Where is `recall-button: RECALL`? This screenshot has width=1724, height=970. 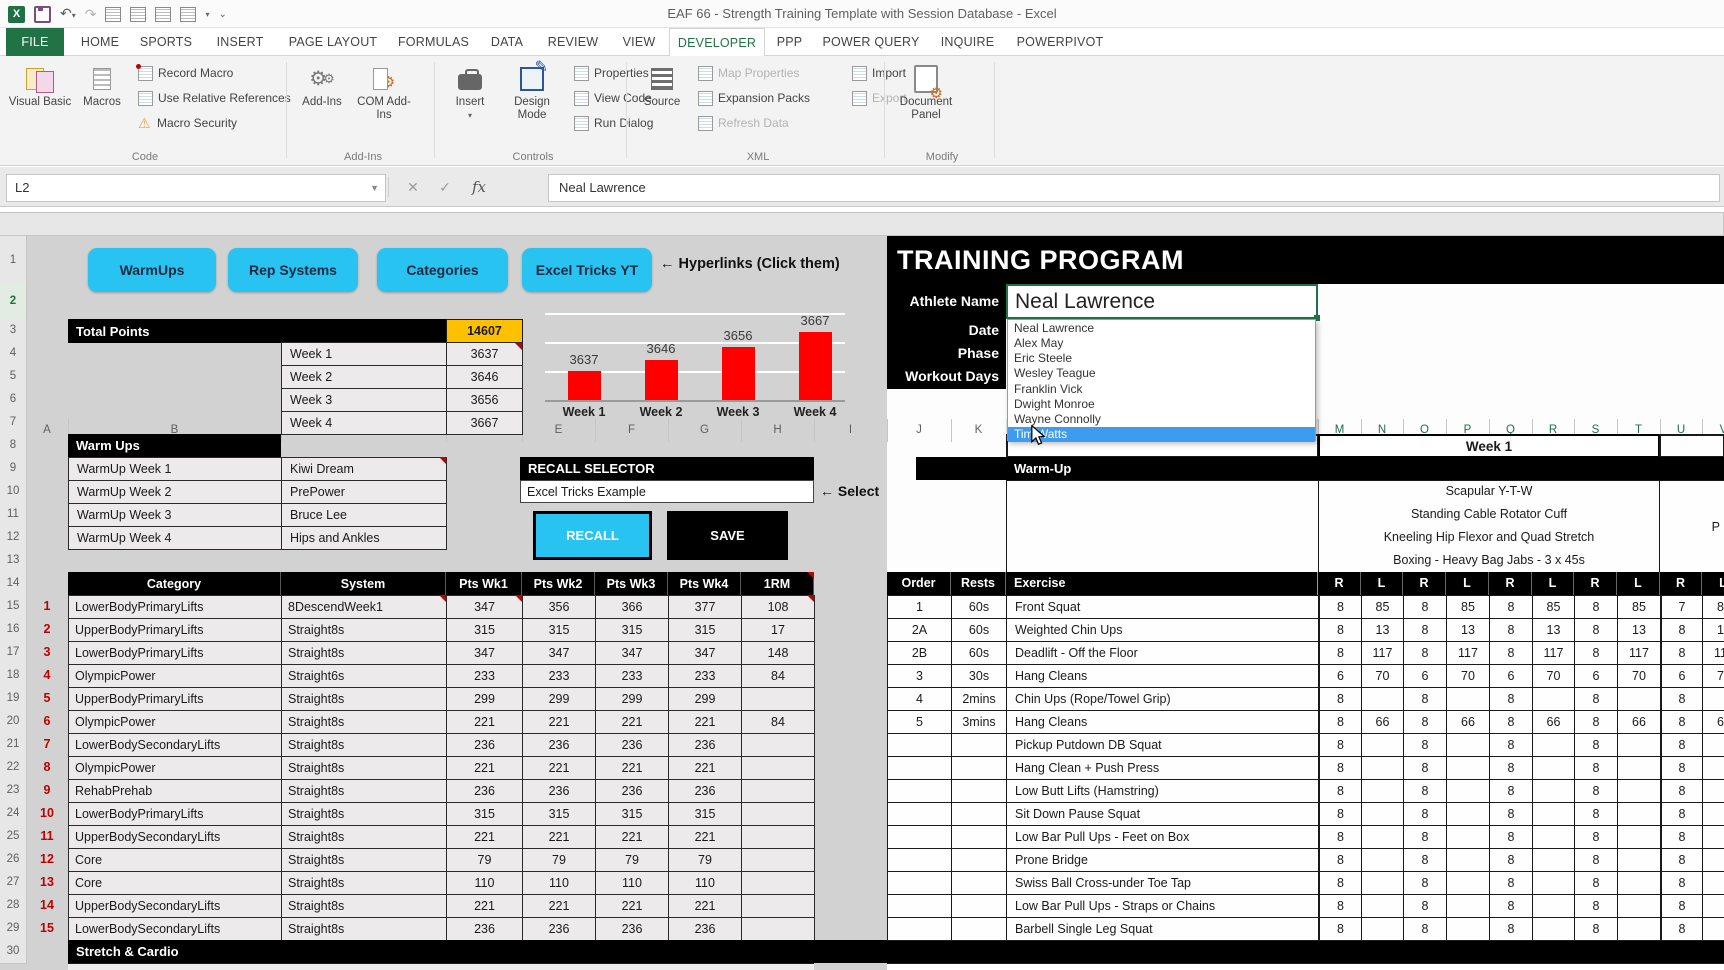
recall-button: RECALL is located at coordinates (592, 535).